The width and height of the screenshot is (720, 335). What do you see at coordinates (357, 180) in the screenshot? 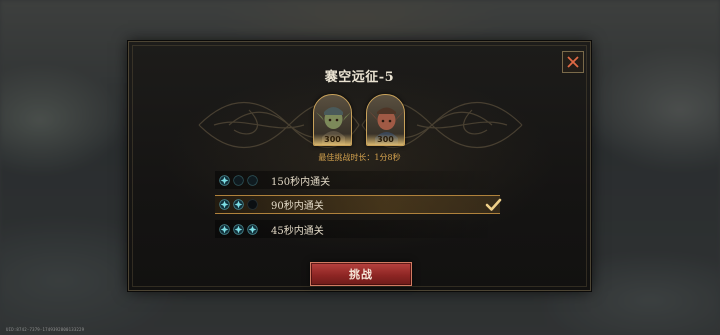
I see `condition-row-1: 150秒内通关` at bounding box center [357, 180].